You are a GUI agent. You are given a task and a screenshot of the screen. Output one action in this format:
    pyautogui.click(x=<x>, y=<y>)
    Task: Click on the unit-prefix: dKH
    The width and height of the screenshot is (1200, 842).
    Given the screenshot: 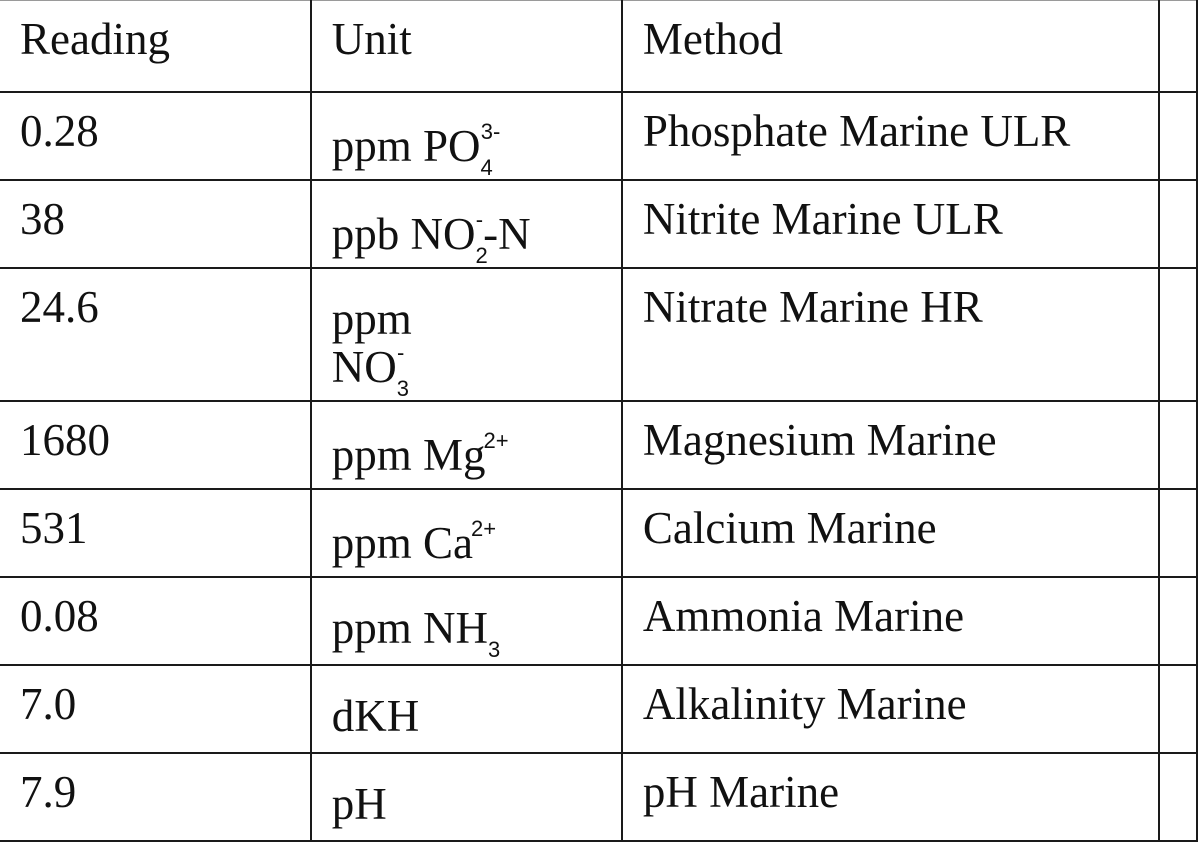 What is the action you would take?
    pyautogui.click(x=375, y=716)
    